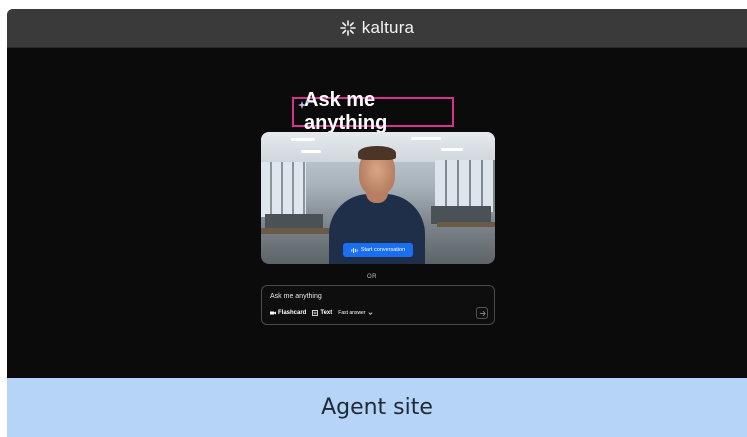 Image resolution: width=747 pixels, height=437 pixels. Describe the element at coordinates (347, 28) in the screenshot. I see `kaltura-logo-icon` at that location.